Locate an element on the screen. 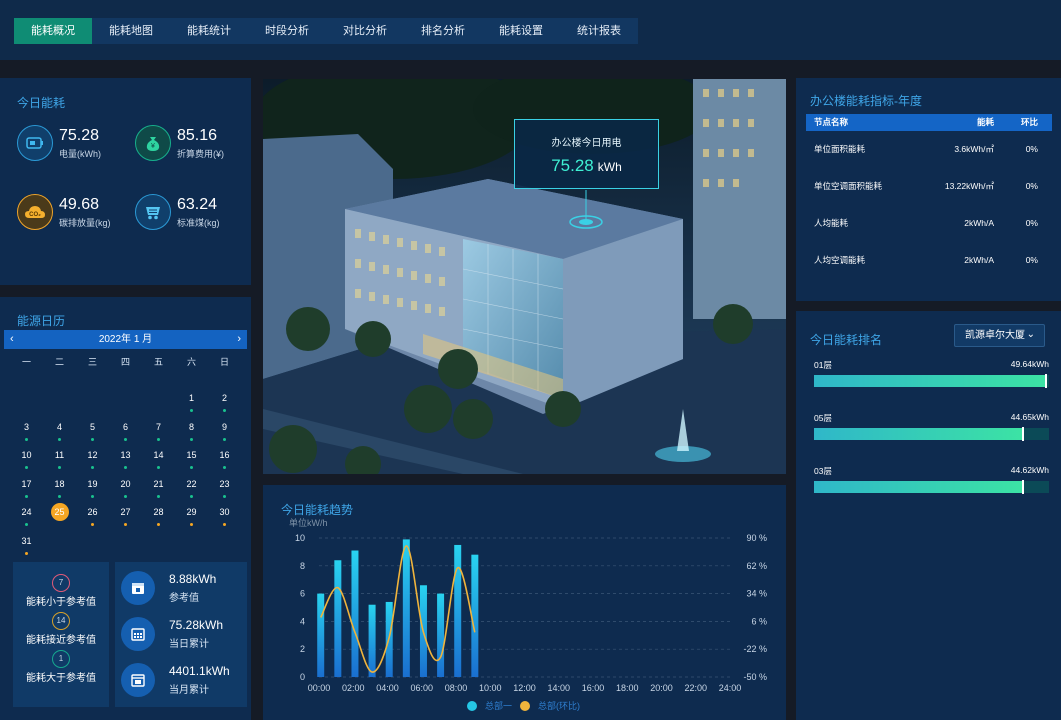 Image resolution: width=1061 pixels, height=720 pixels. ranking-bar is located at coordinates (931, 434).